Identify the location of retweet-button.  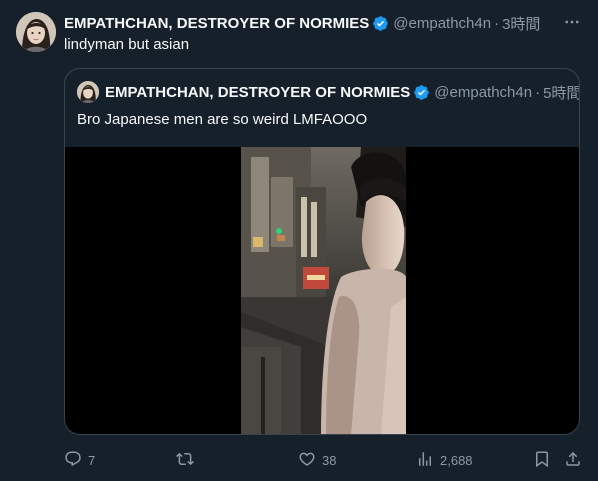
(188, 460).